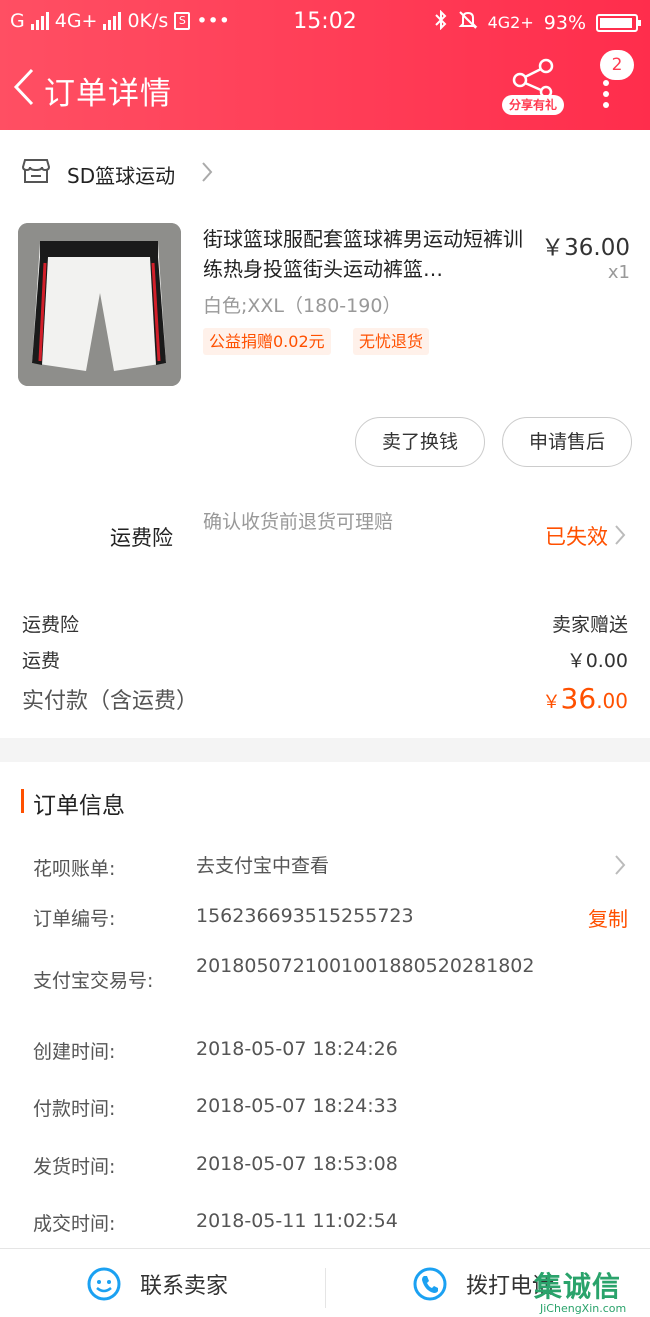 The width and height of the screenshot is (650, 1317). Describe the element at coordinates (597, 661) in the screenshot. I see `fee-shipping-value: ￥0.00` at that location.